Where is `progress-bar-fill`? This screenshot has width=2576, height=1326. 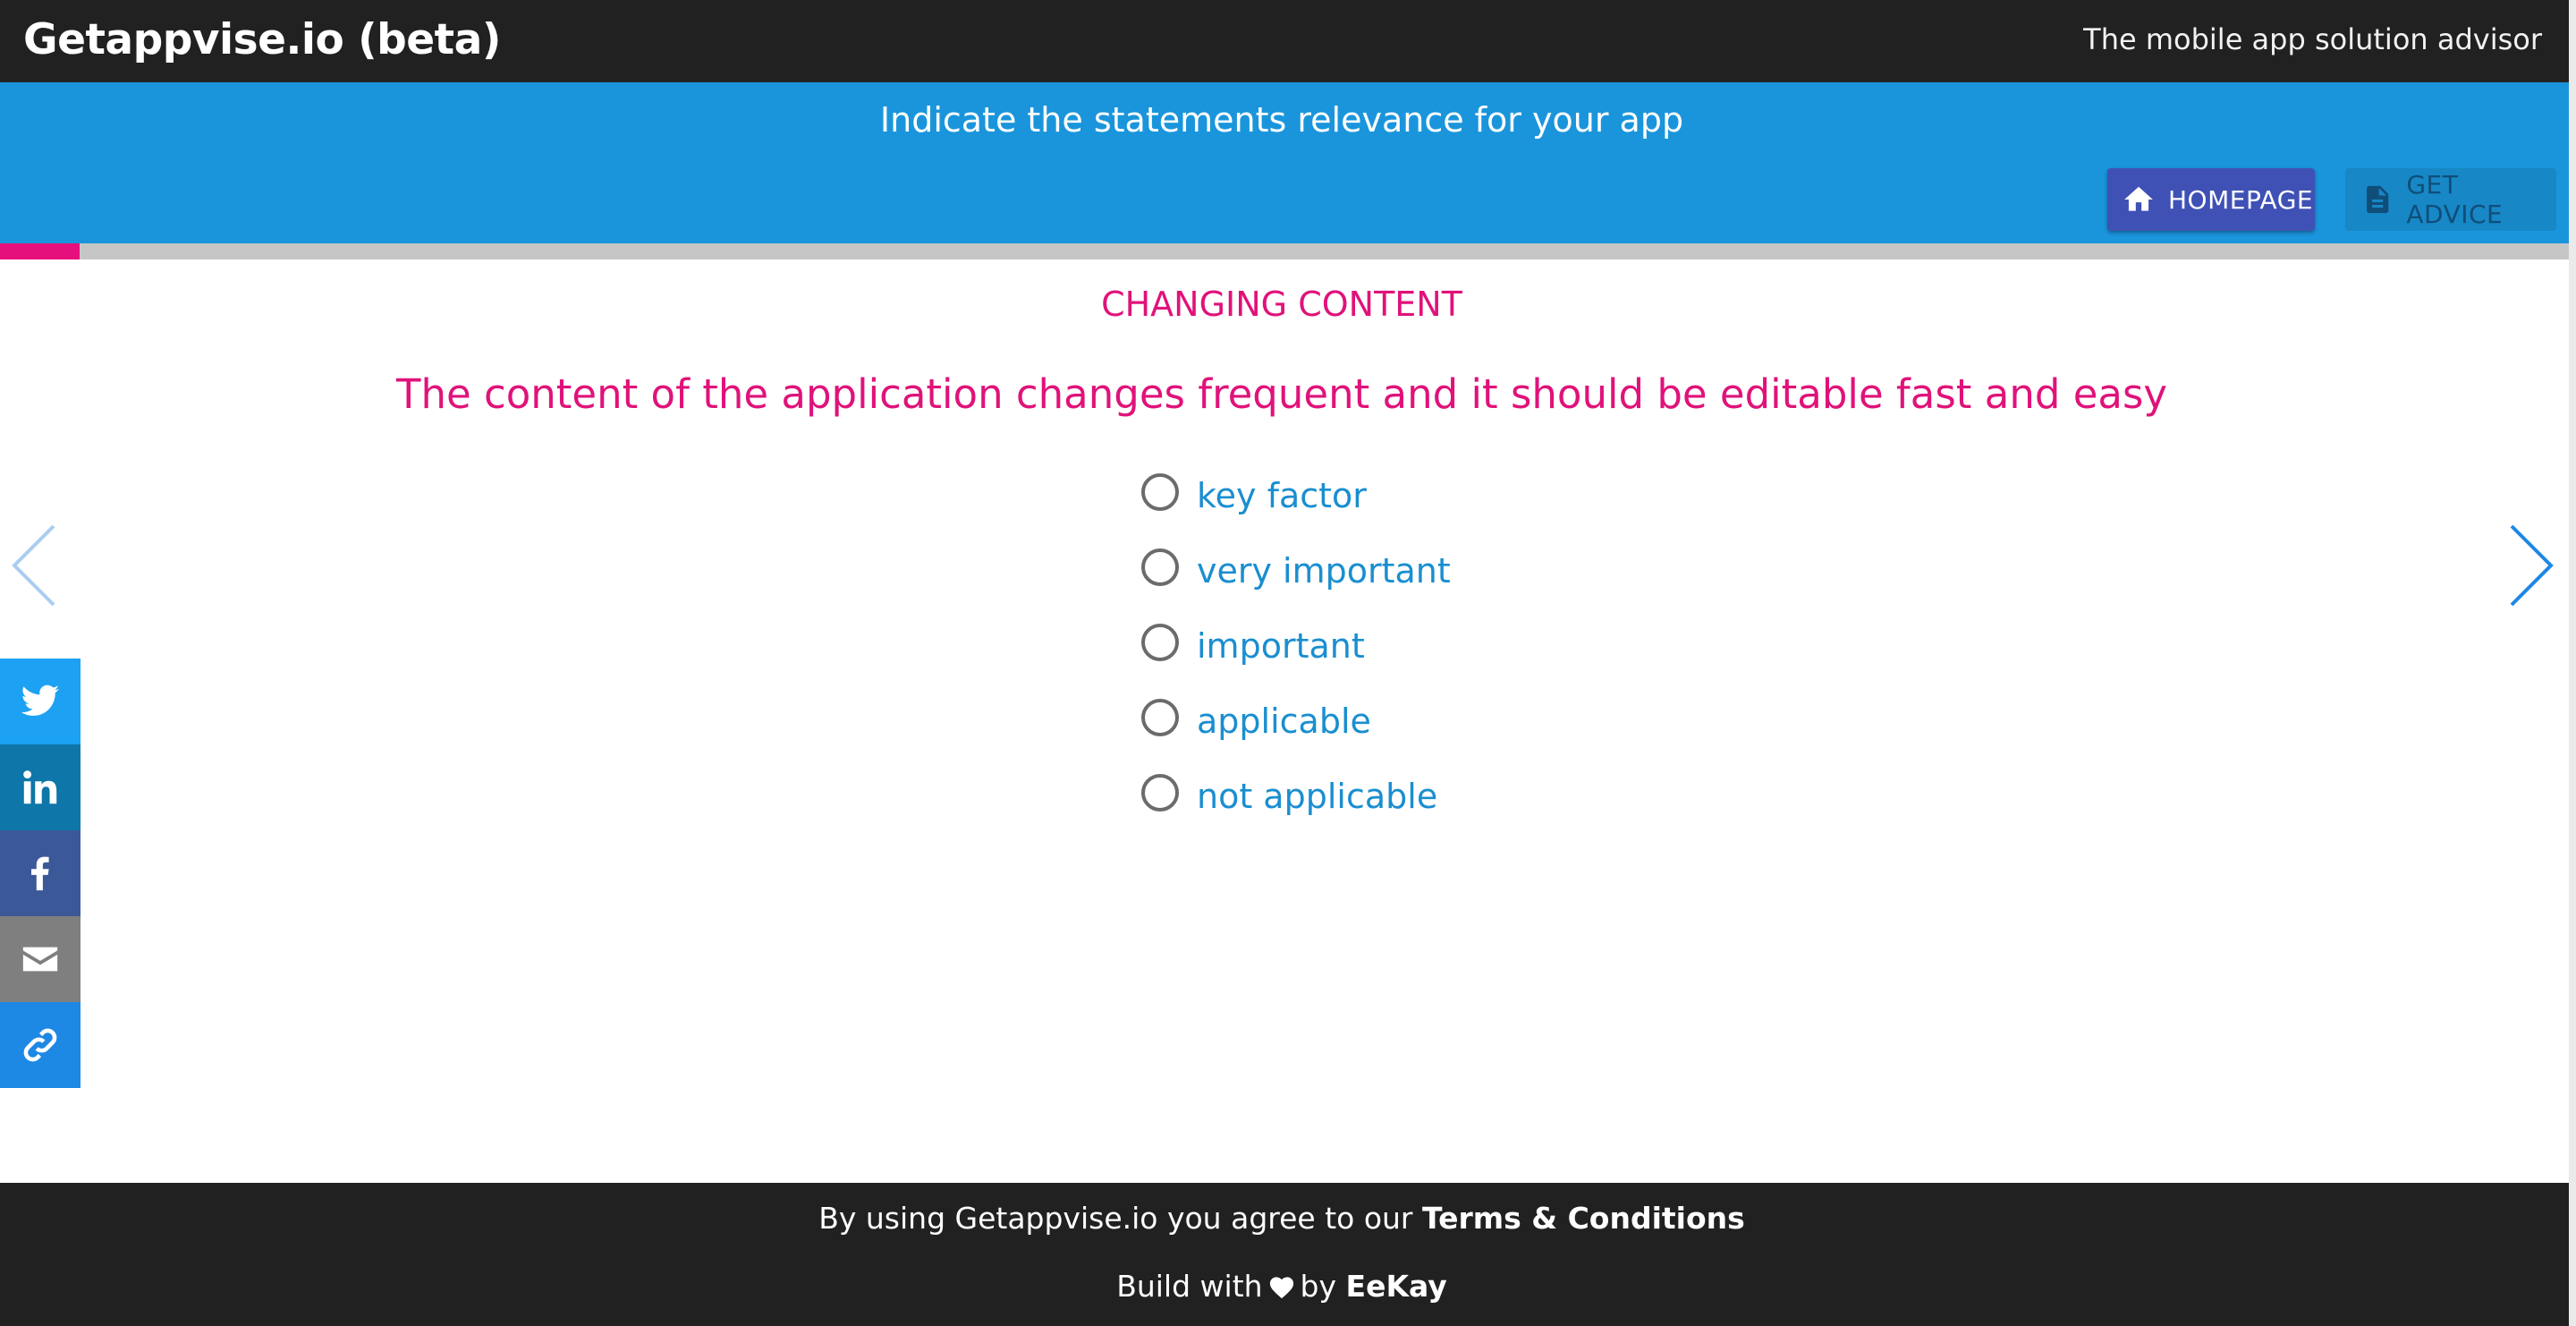 progress-bar-fill is located at coordinates (40, 251).